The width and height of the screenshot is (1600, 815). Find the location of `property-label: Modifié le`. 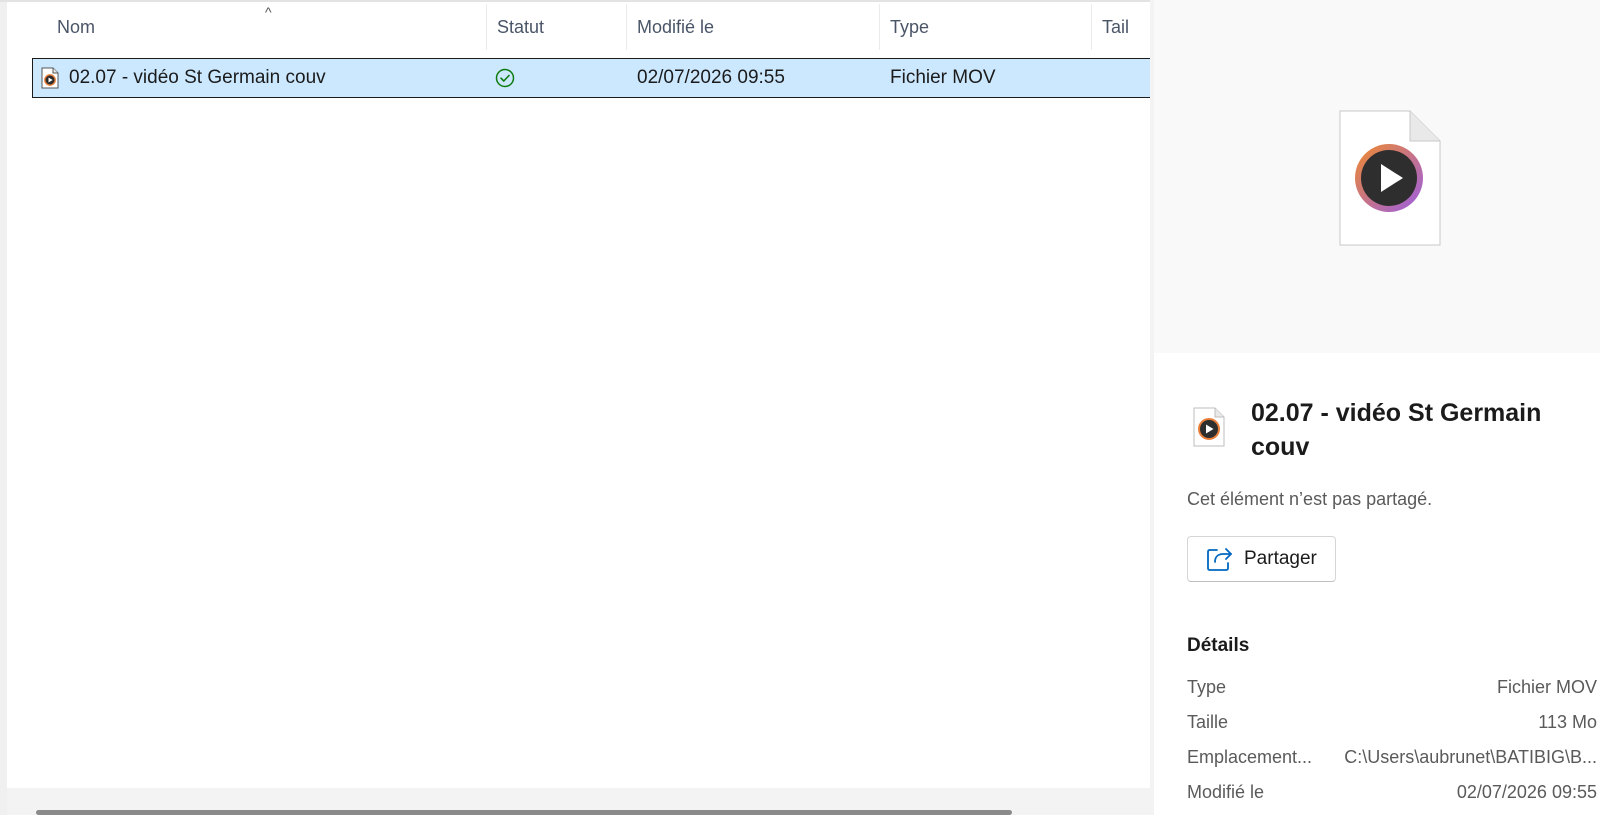

property-label: Modifié le is located at coordinates (1226, 792).